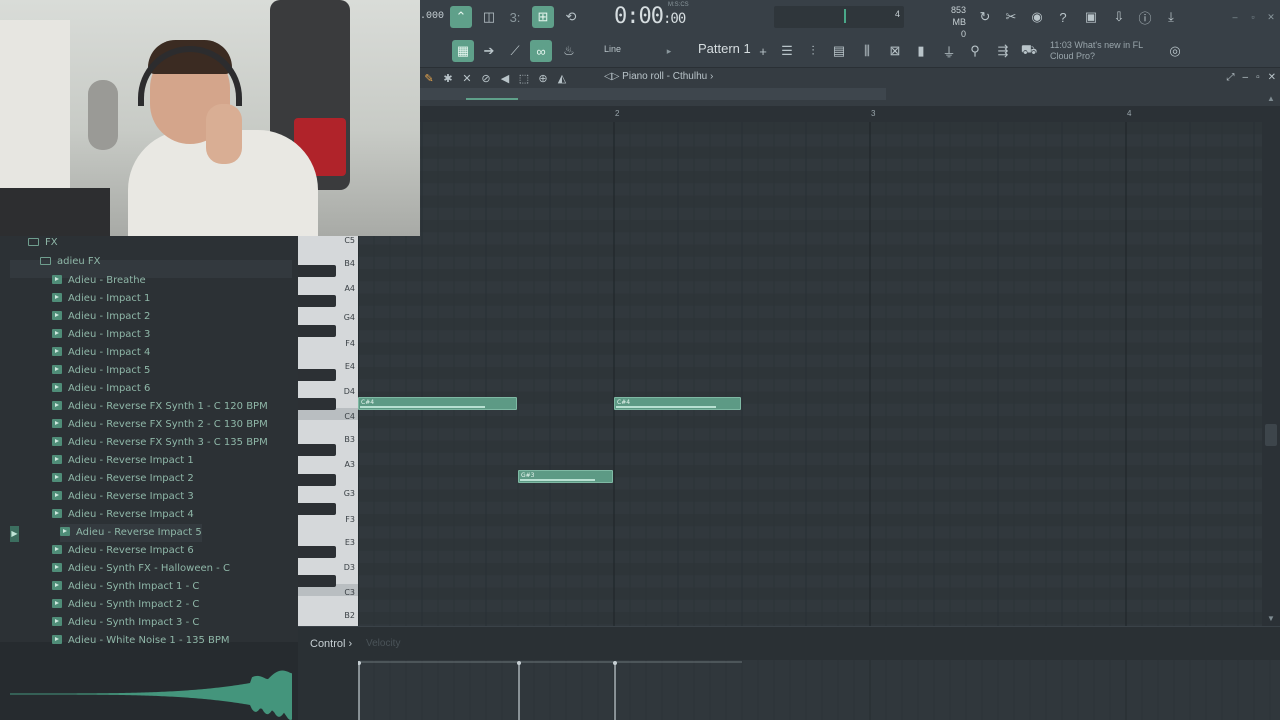  Describe the element at coordinates (763, 51) in the screenshot. I see `add-pattern-icon: +` at that location.